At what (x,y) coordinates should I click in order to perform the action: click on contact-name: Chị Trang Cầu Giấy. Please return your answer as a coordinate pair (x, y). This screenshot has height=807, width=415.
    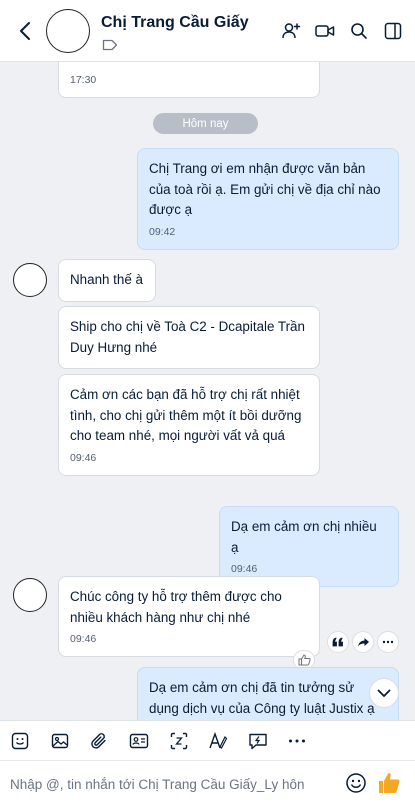
    Looking at the image, I should click on (175, 23).